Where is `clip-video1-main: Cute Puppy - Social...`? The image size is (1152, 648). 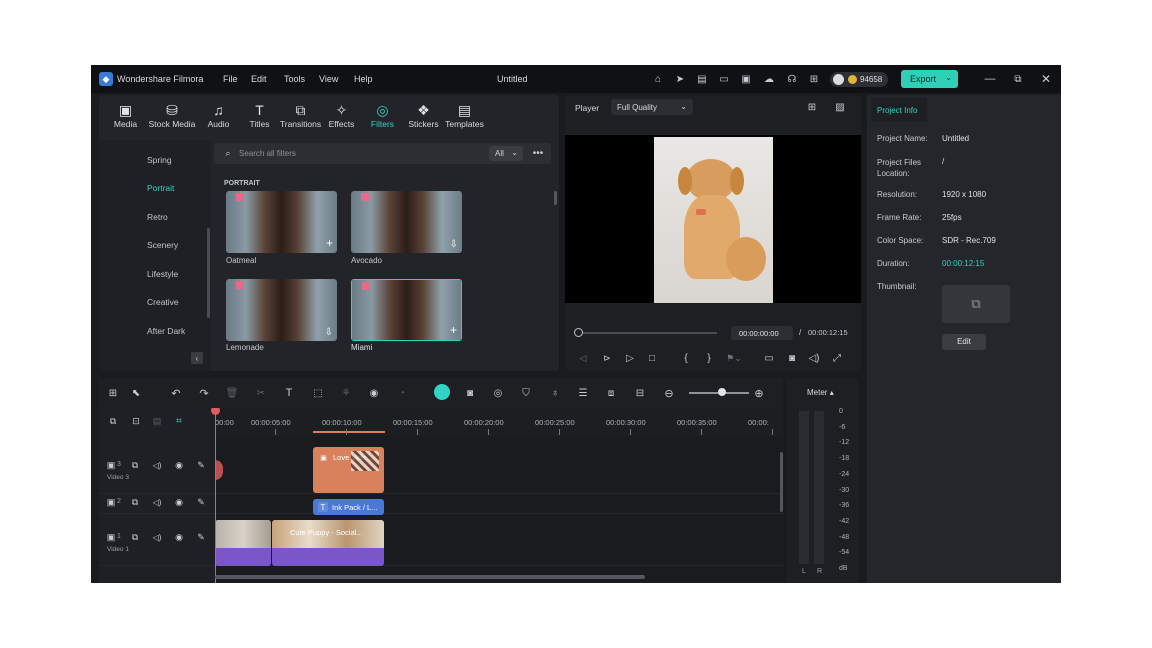
clip-video1-main: Cute Puppy - Social... is located at coordinates (328, 543).